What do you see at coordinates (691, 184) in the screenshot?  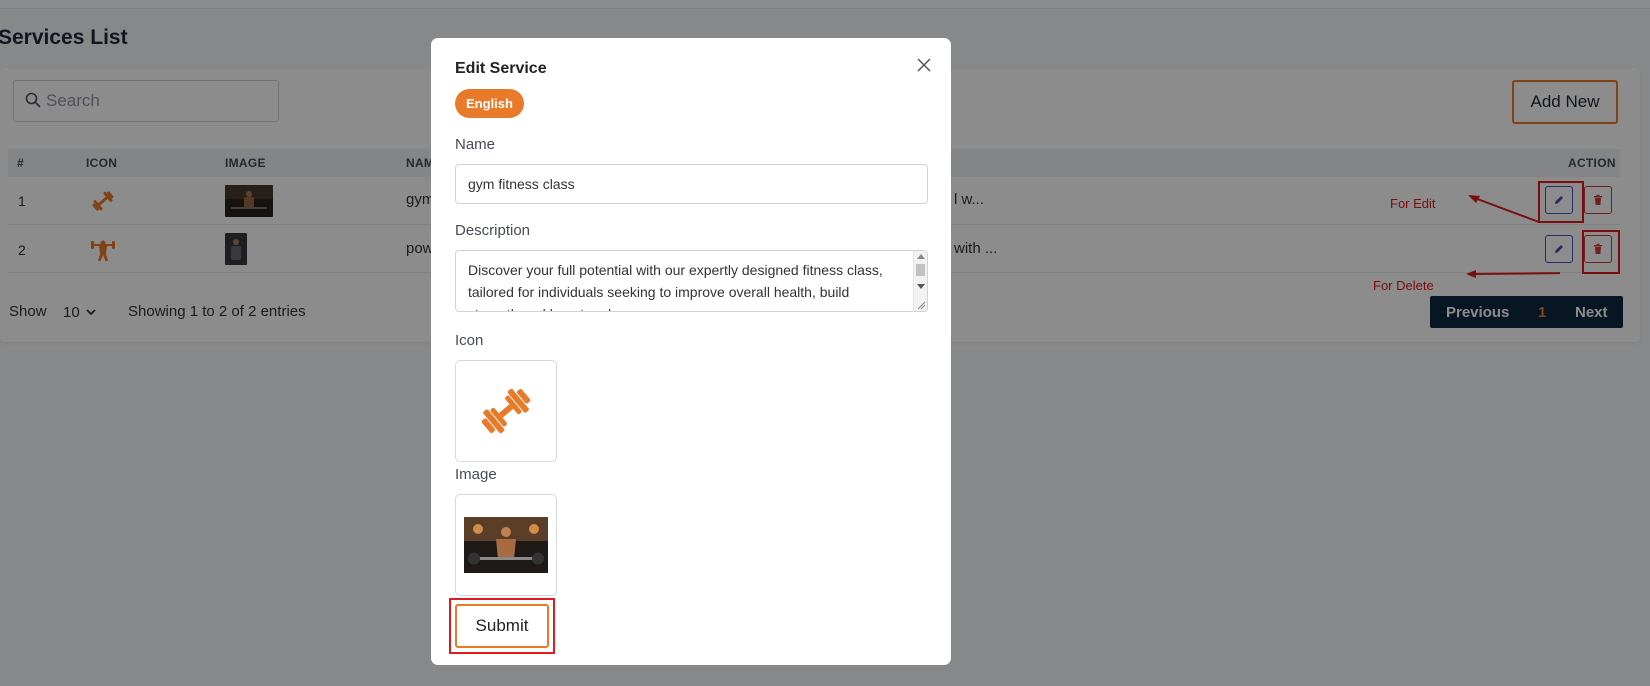 I see `name-input` at bounding box center [691, 184].